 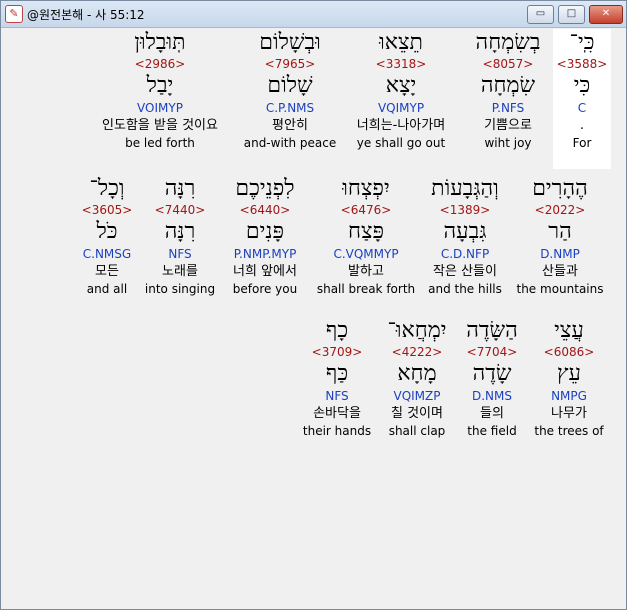 What do you see at coordinates (492, 330) in the screenshot?
I see `hebrew-word: הַשָּׂדֶה` at bounding box center [492, 330].